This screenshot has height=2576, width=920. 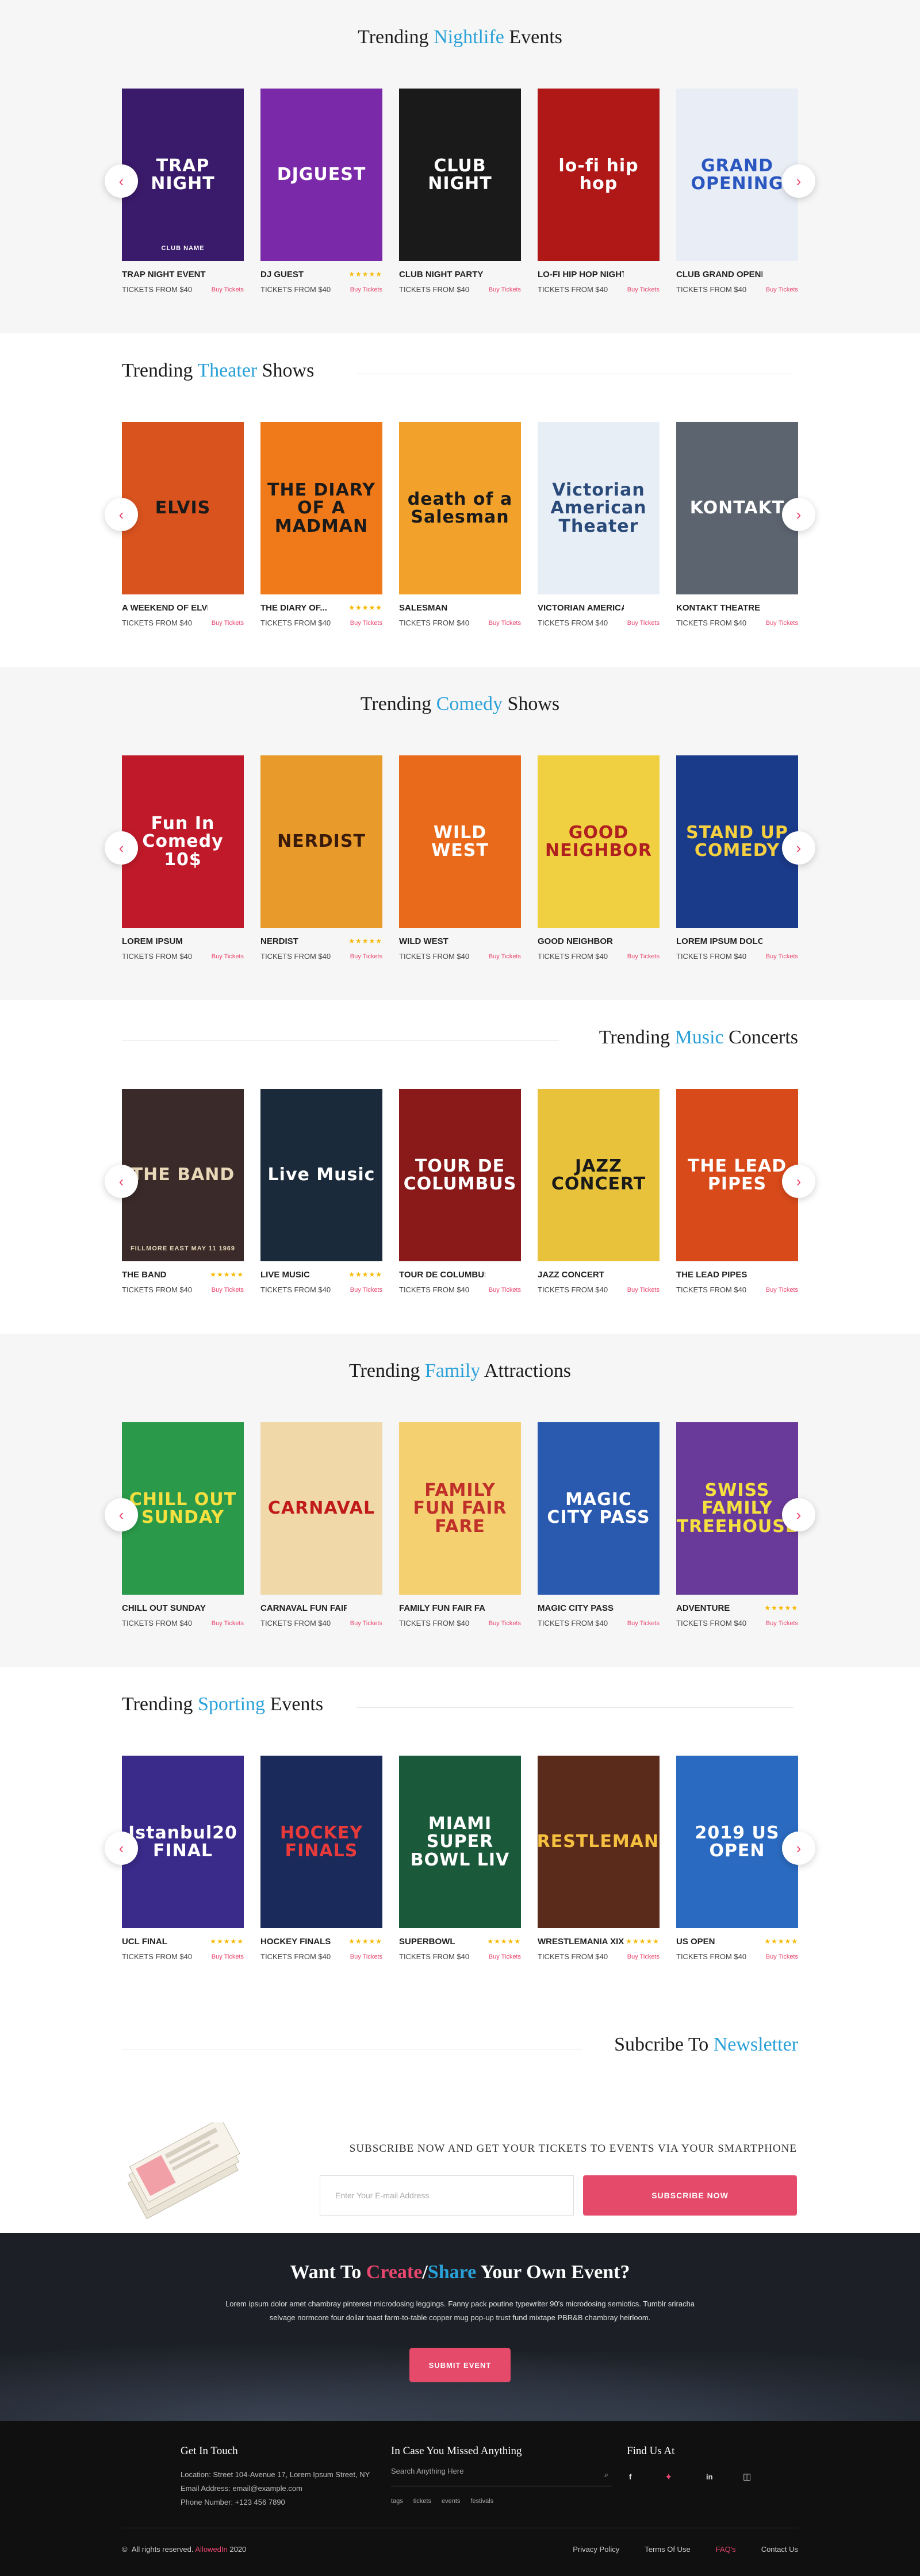 What do you see at coordinates (737, 175) in the screenshot?
I see `event-poster: GRAND OPENING` at bounding box center [737, 175].